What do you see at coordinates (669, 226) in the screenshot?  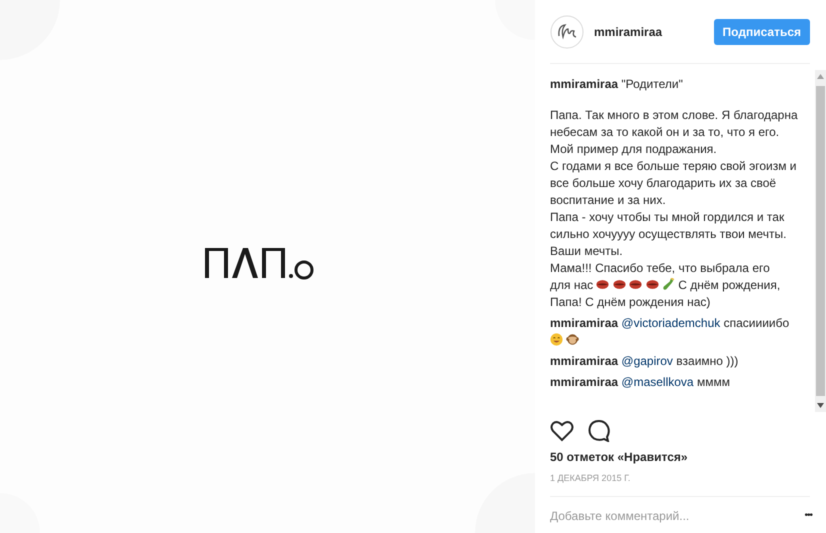 I see `caption-text: Папа - хочу чтобы ты мной гордился и так сильно хочуууу осуществлять твои мечты.` at bounding box center [669, 226].